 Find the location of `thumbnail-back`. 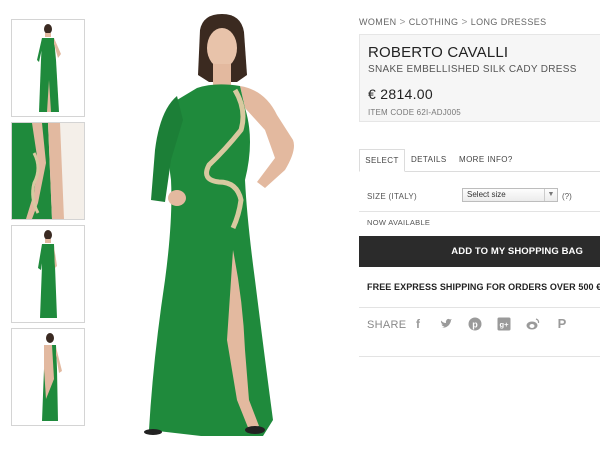

thumbnail-back is located at coordinates (48, 377).